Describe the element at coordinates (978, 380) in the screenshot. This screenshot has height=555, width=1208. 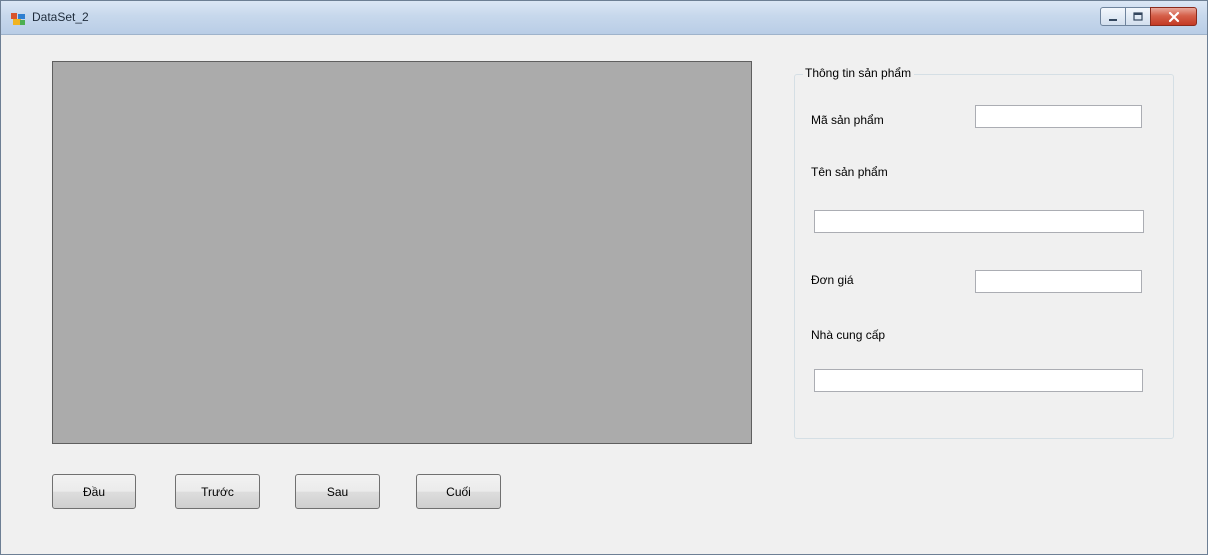
I see `supplier-field` at that location.